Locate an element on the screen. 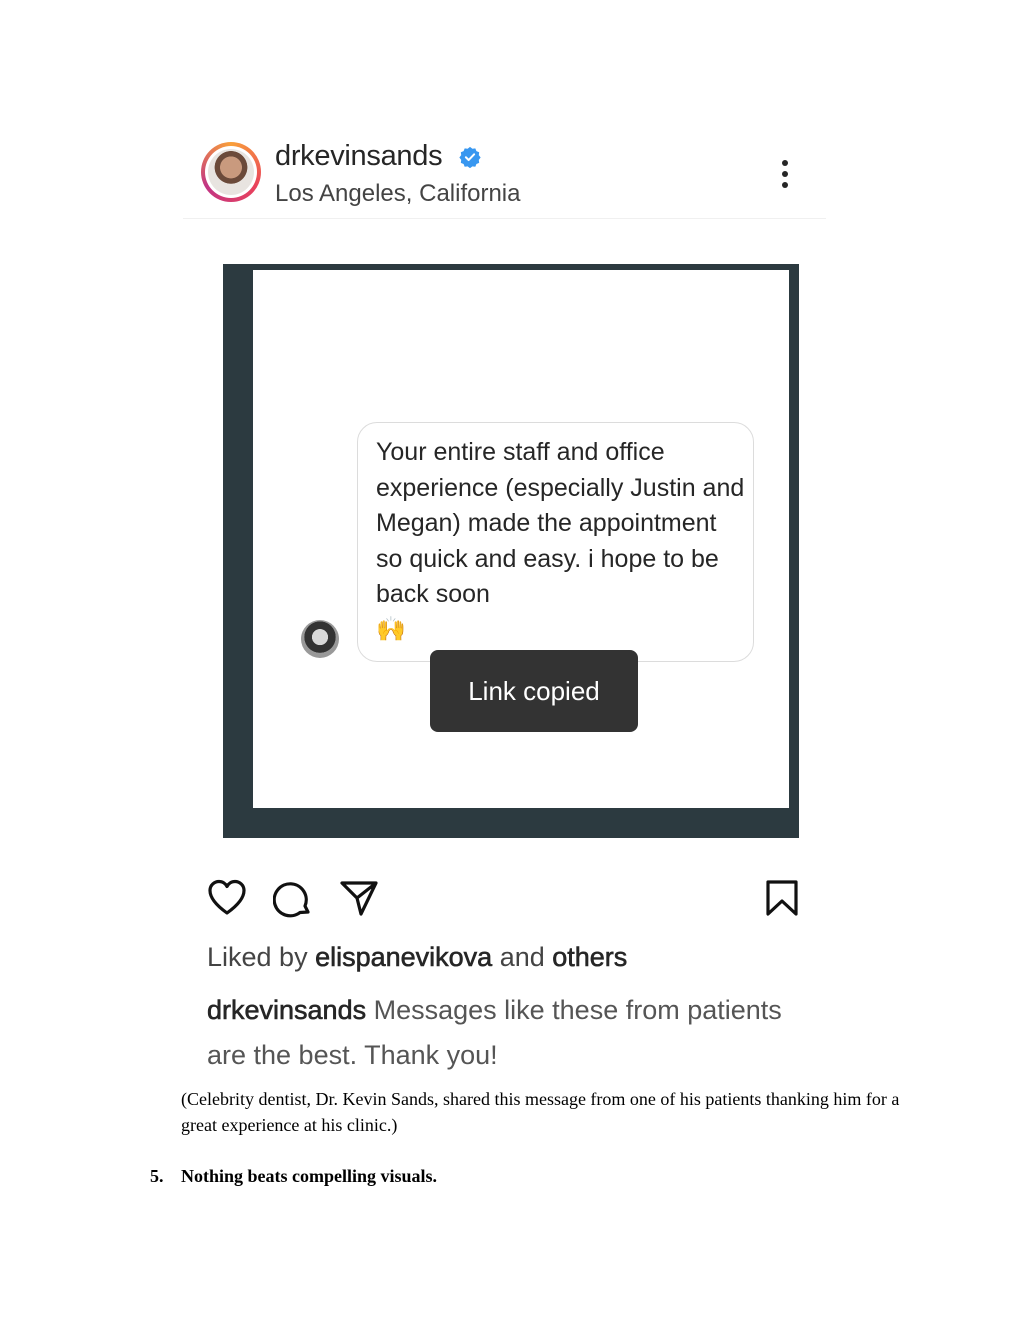 This screenshot has width=1024, height=1325. post-location: Los Angeles, California is located at coordinates (397, 194).